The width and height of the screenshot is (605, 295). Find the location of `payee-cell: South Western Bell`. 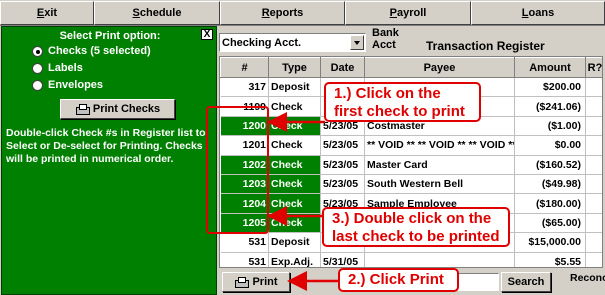

payee-cell: South Western Bell is located at coordinates (439, 184).